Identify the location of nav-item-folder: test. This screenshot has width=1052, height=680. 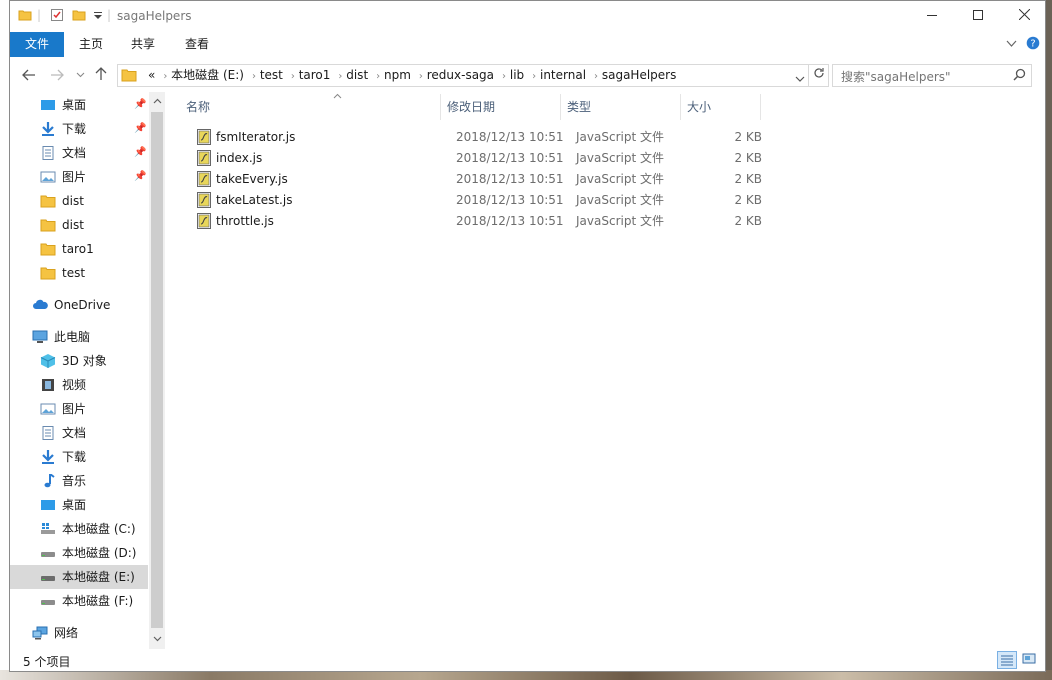
(79, 273).